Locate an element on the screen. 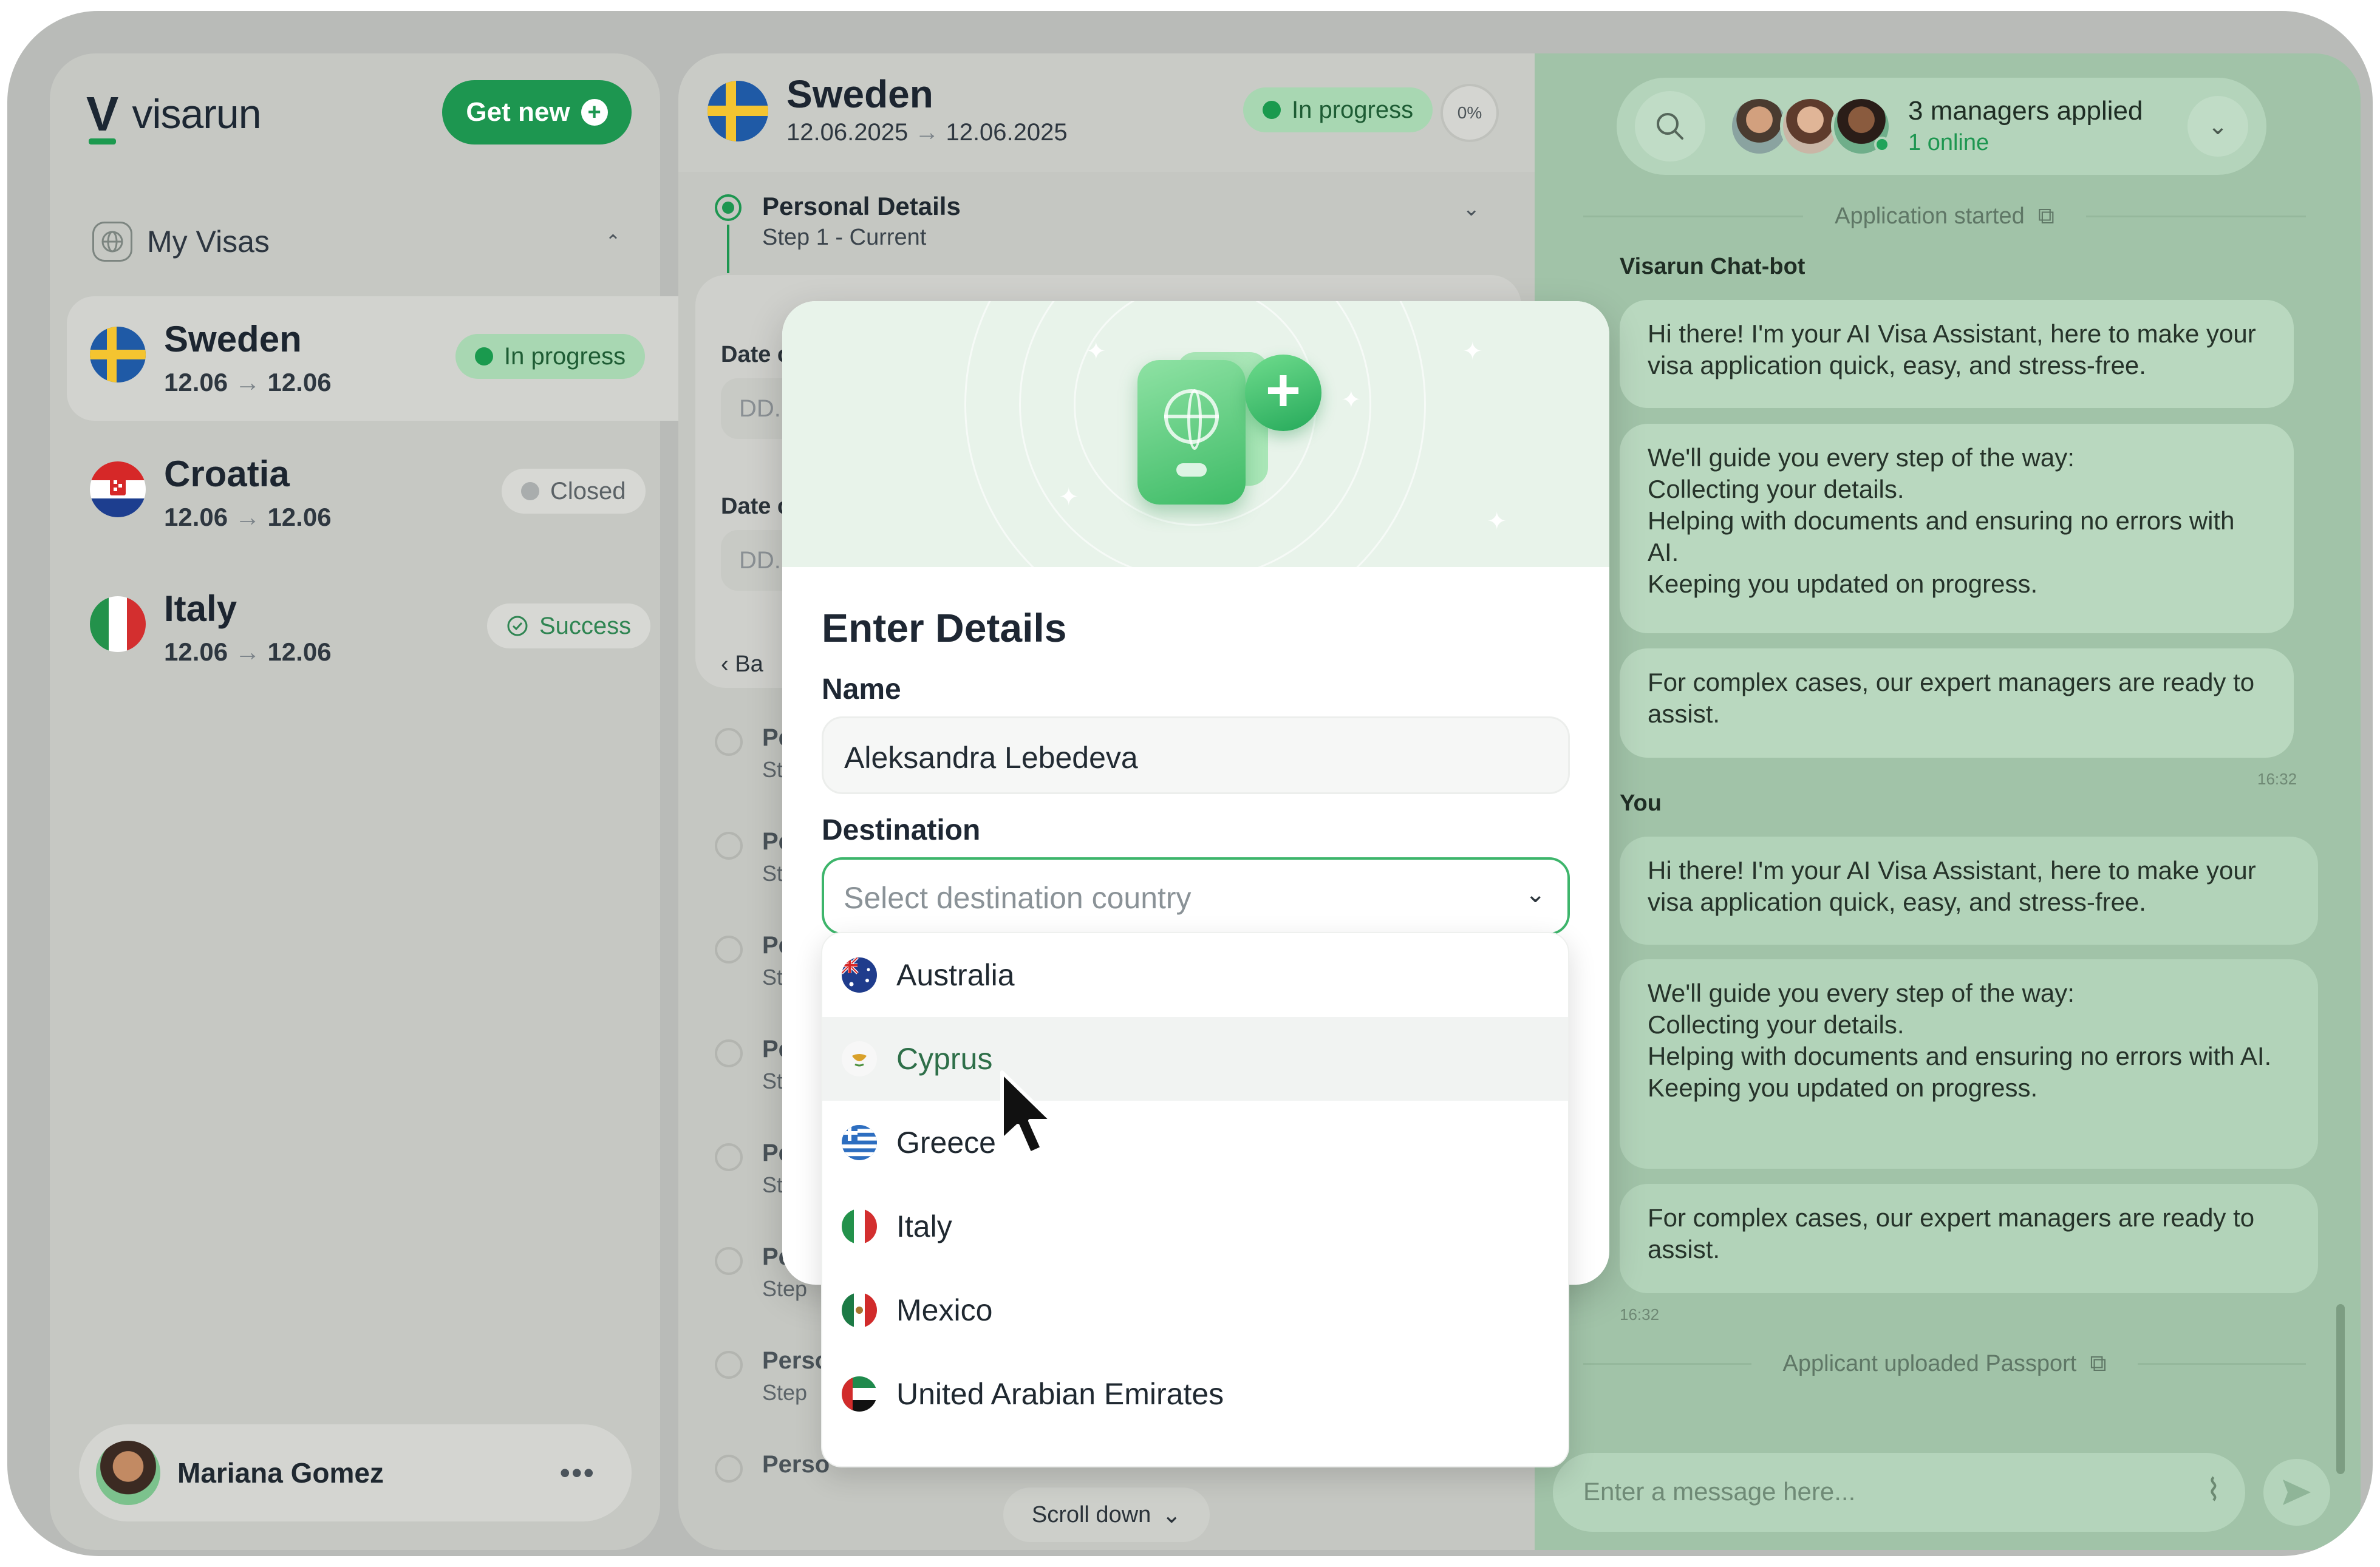  back-button: ‹ Ba is located at coordinates (742, 664).